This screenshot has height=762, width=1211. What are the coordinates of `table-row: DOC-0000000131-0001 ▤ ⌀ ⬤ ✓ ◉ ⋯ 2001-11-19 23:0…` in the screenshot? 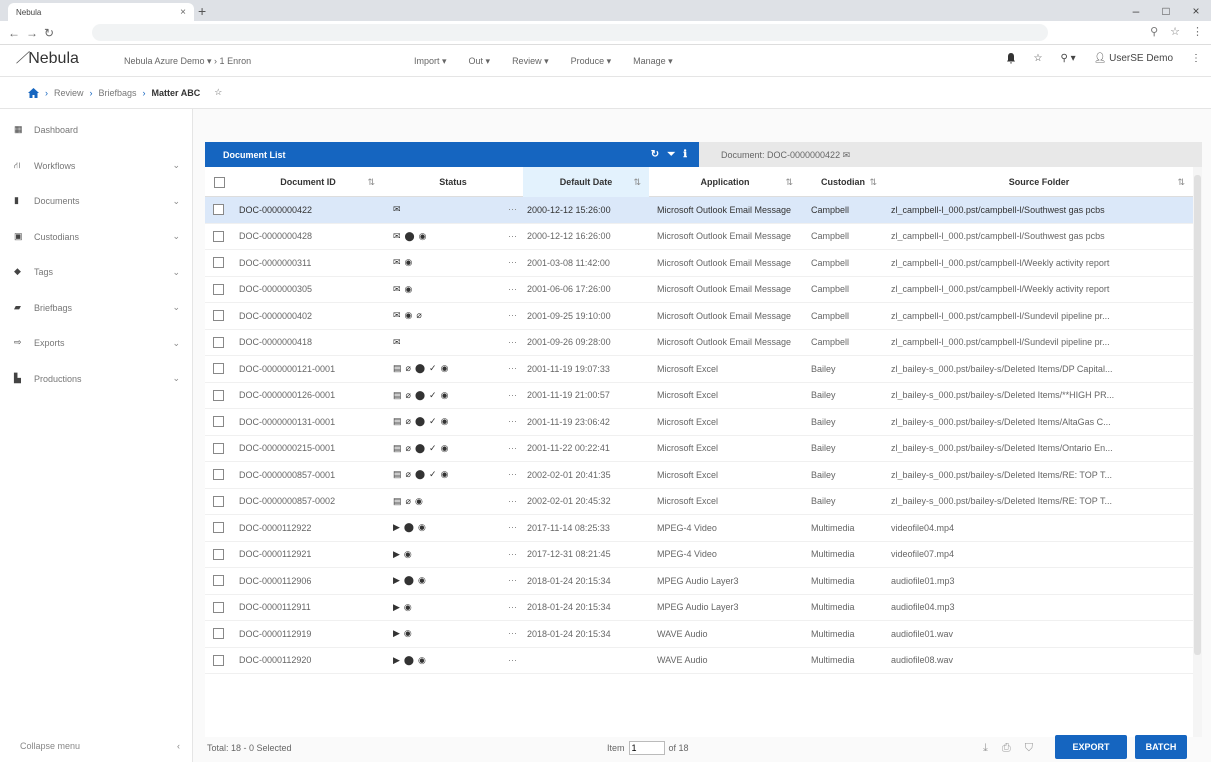 It's located at (699, 422).